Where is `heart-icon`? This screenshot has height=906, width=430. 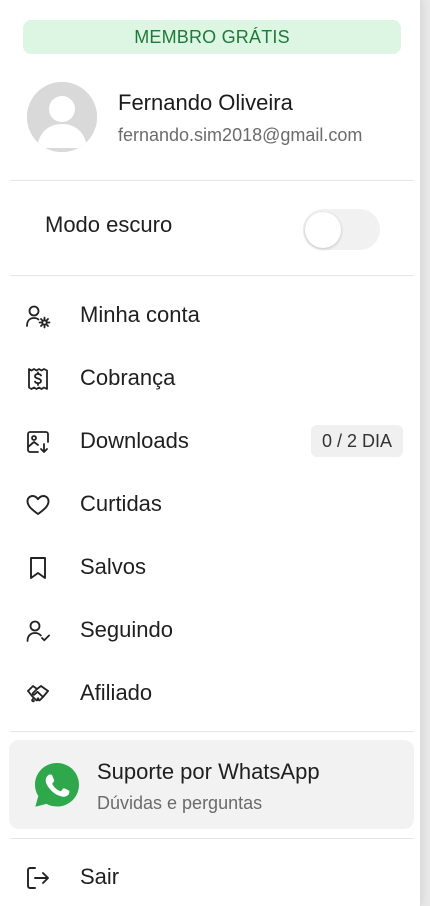
heart-icon is located at coordinates (38, 505).